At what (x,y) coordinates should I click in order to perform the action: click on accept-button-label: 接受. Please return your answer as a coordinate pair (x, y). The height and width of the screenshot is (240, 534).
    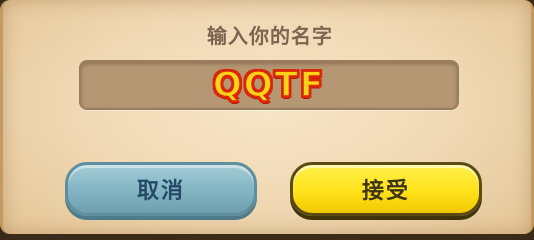
    Looking at the image, I should click on (385, 191).